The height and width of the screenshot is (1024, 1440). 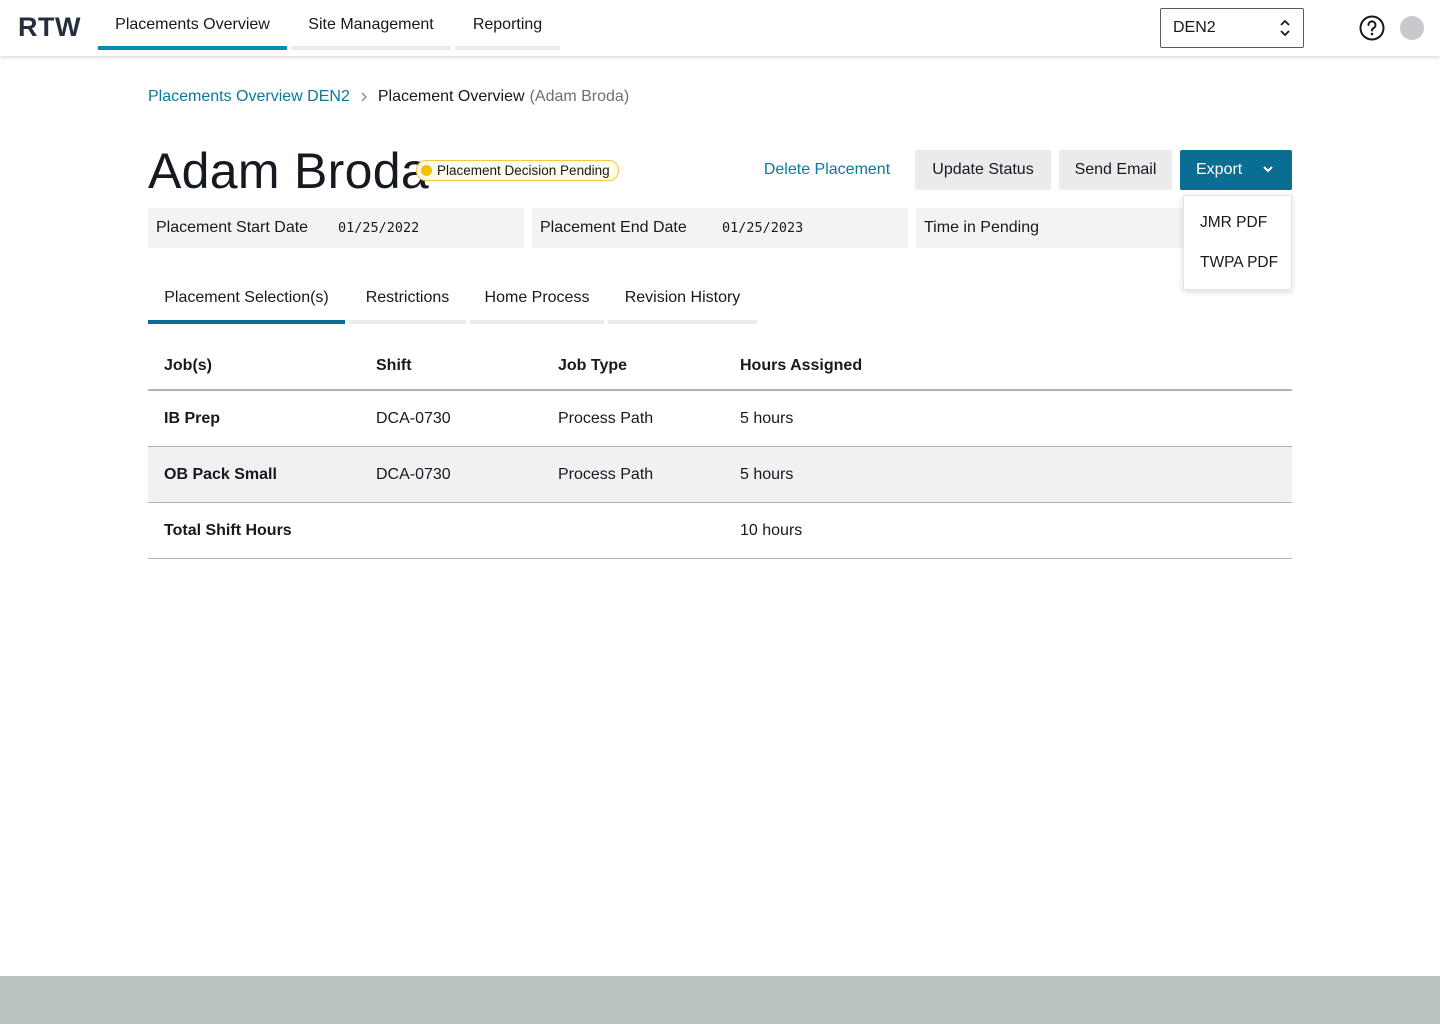 What do you see at coordinates (451, 96) in the screenshot?
I see `breadcrumb-current: Placement Overview` at bounding box center [451, 96].